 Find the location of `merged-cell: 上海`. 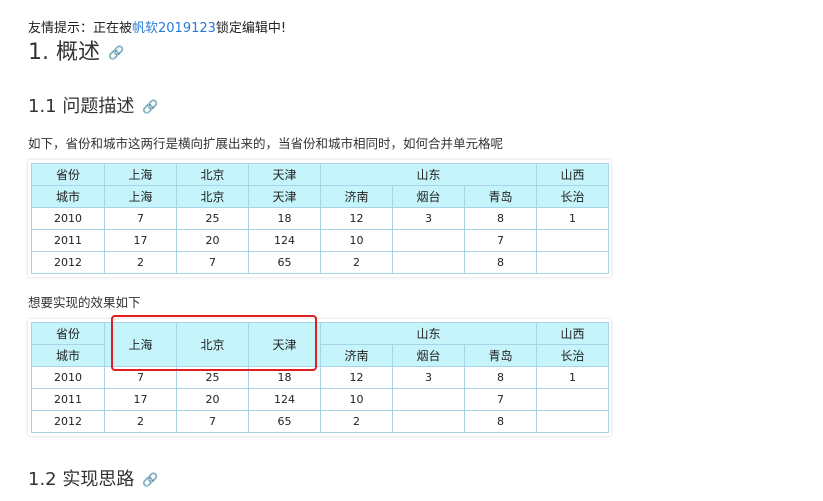

merged-cell: 上海 is located at coordinates (140, 344).